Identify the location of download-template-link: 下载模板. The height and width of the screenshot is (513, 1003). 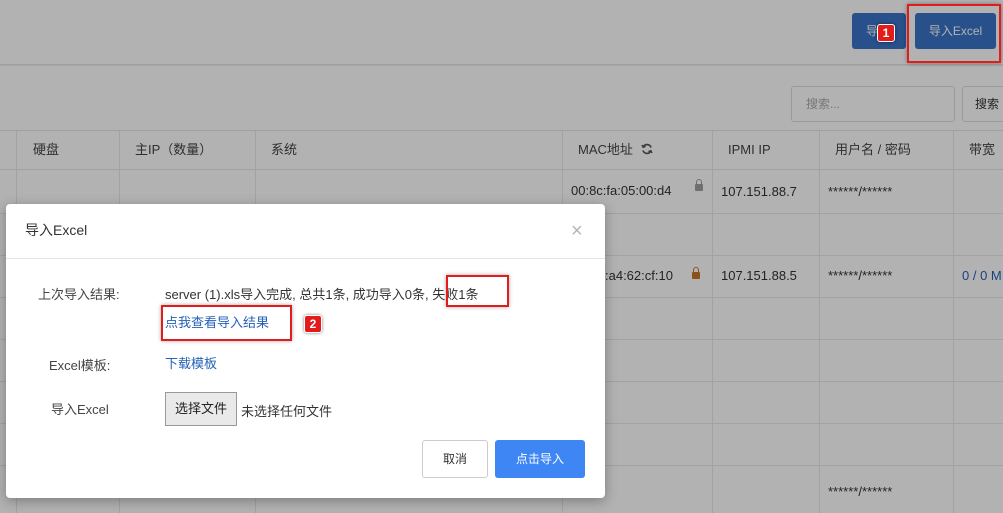
(191, 362).